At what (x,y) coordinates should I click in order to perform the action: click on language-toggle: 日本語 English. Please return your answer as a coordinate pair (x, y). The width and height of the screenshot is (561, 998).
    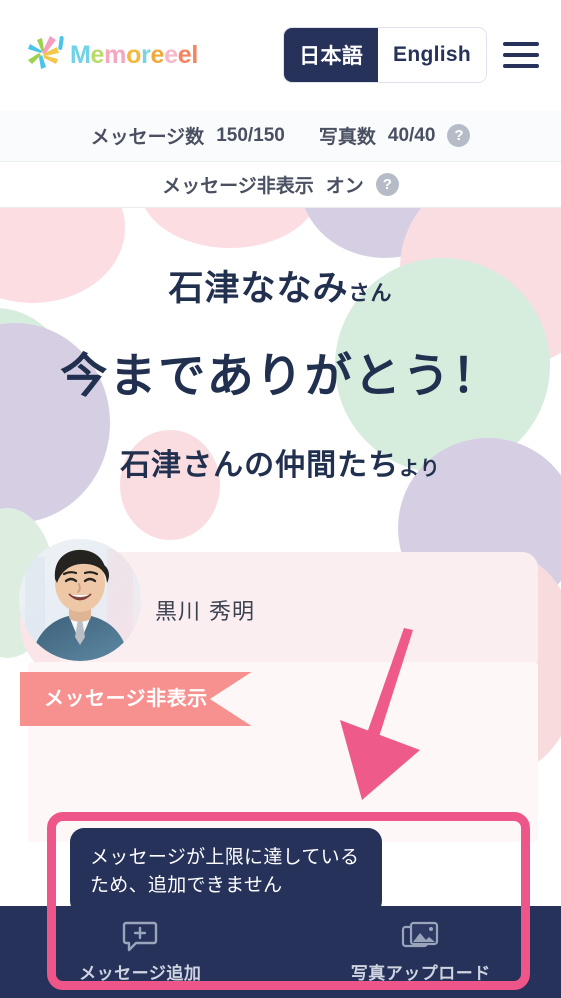
    Looking at the image, I should click on (385, 55).